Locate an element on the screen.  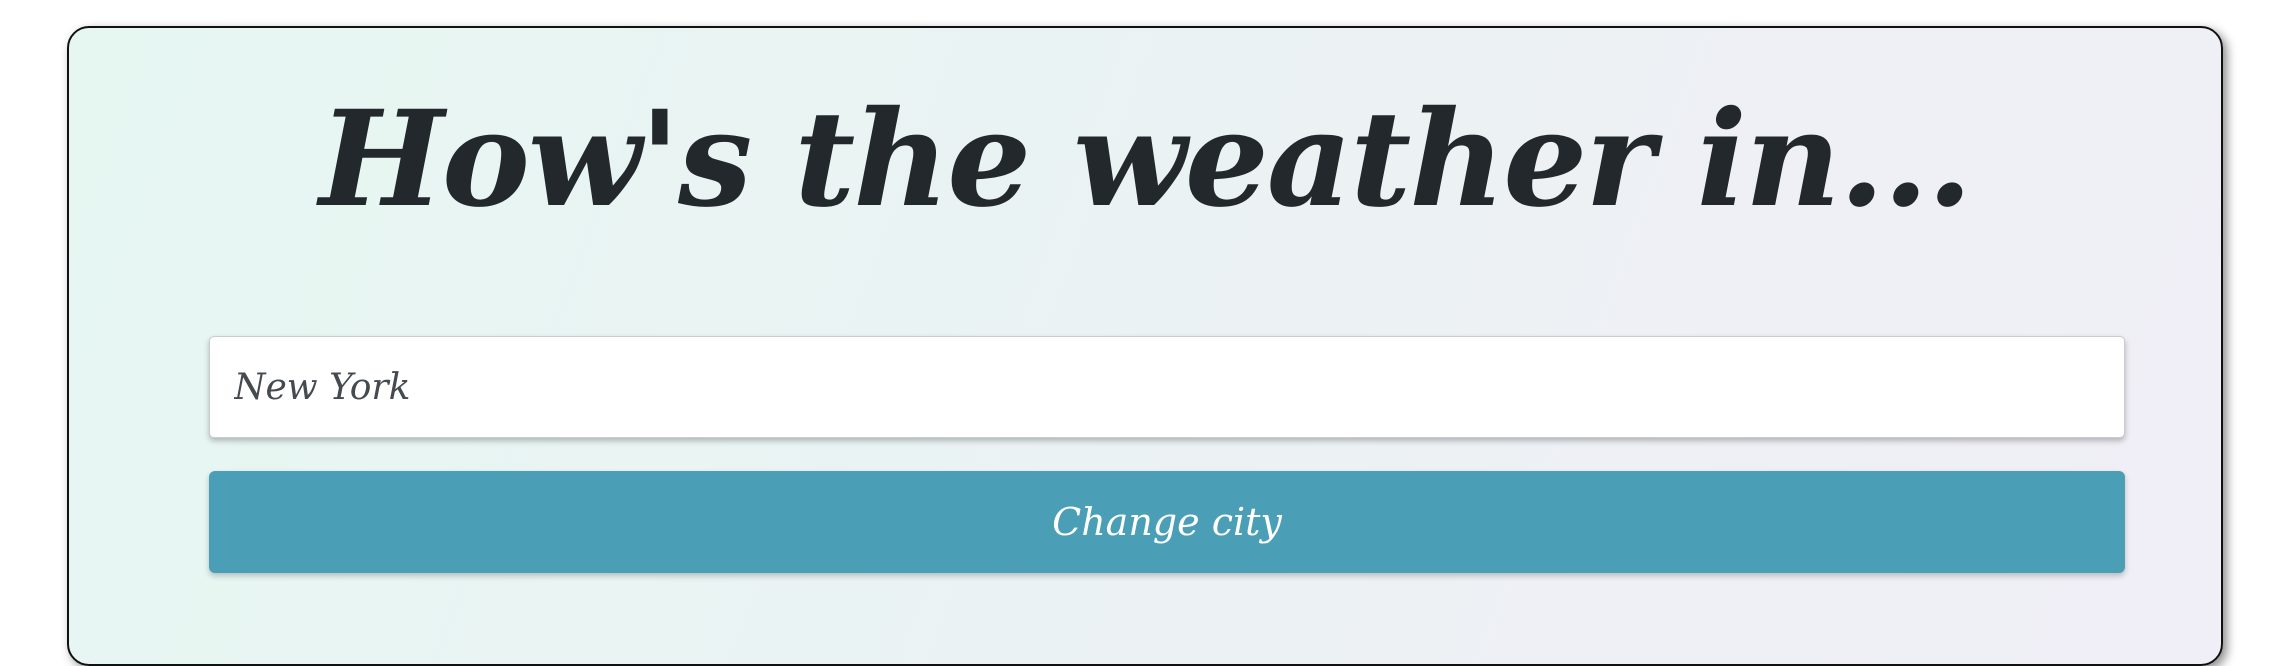
change-city-button: Change city is located at coordinates (1167, 522).